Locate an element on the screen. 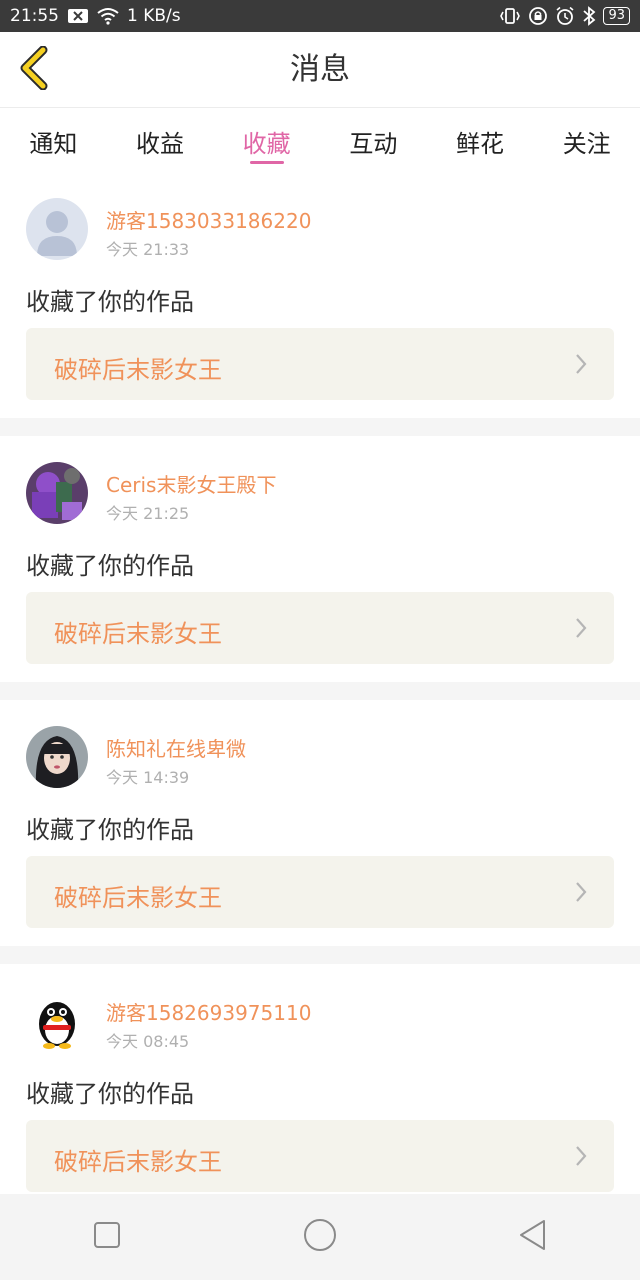 The width and height of the screenshot is (640, 1280). timestamp: 今天 21:25 is located at coordinates (148, 513).